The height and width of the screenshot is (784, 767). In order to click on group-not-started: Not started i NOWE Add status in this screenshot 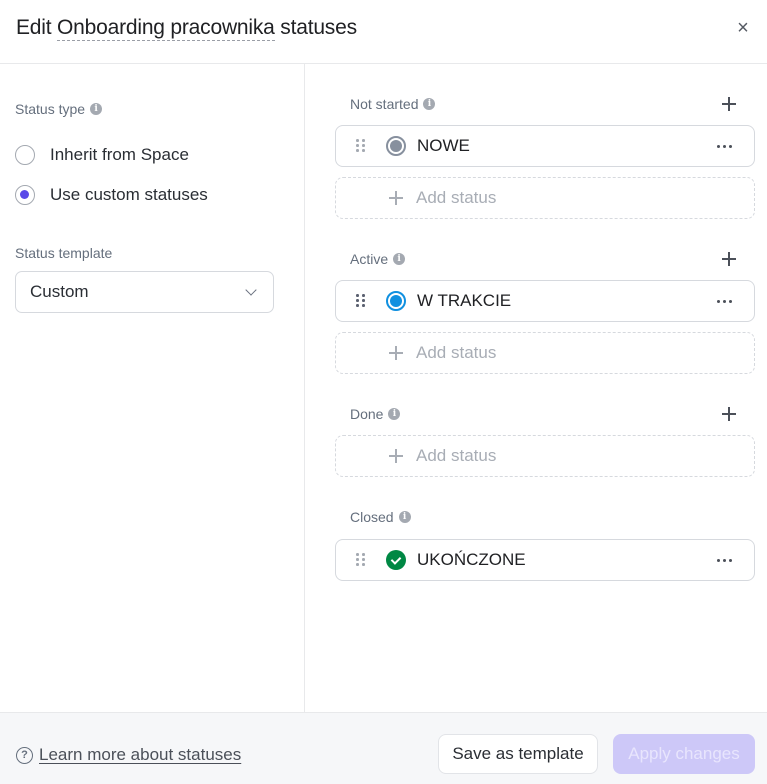, I will do `click(545, 155)`.